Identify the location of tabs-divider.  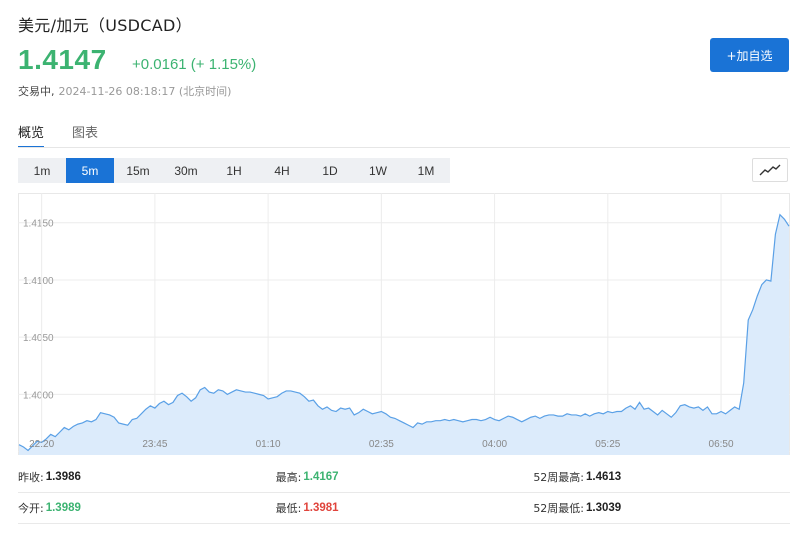
(404, 147).